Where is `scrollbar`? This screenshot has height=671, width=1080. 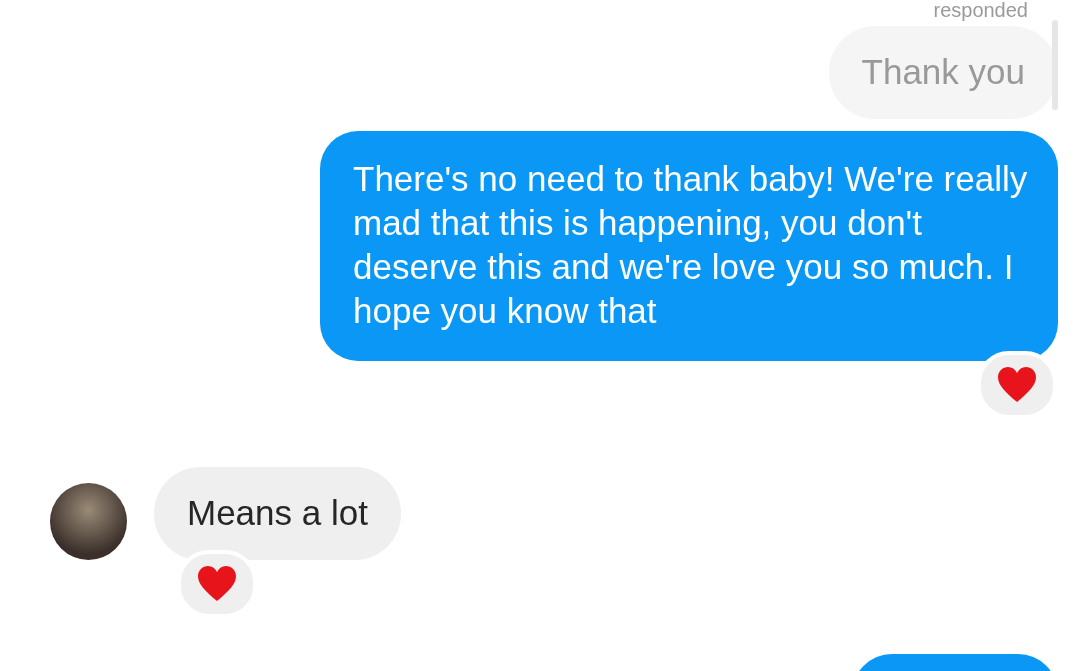 scrollbar is located at coordinates (1055, 65).